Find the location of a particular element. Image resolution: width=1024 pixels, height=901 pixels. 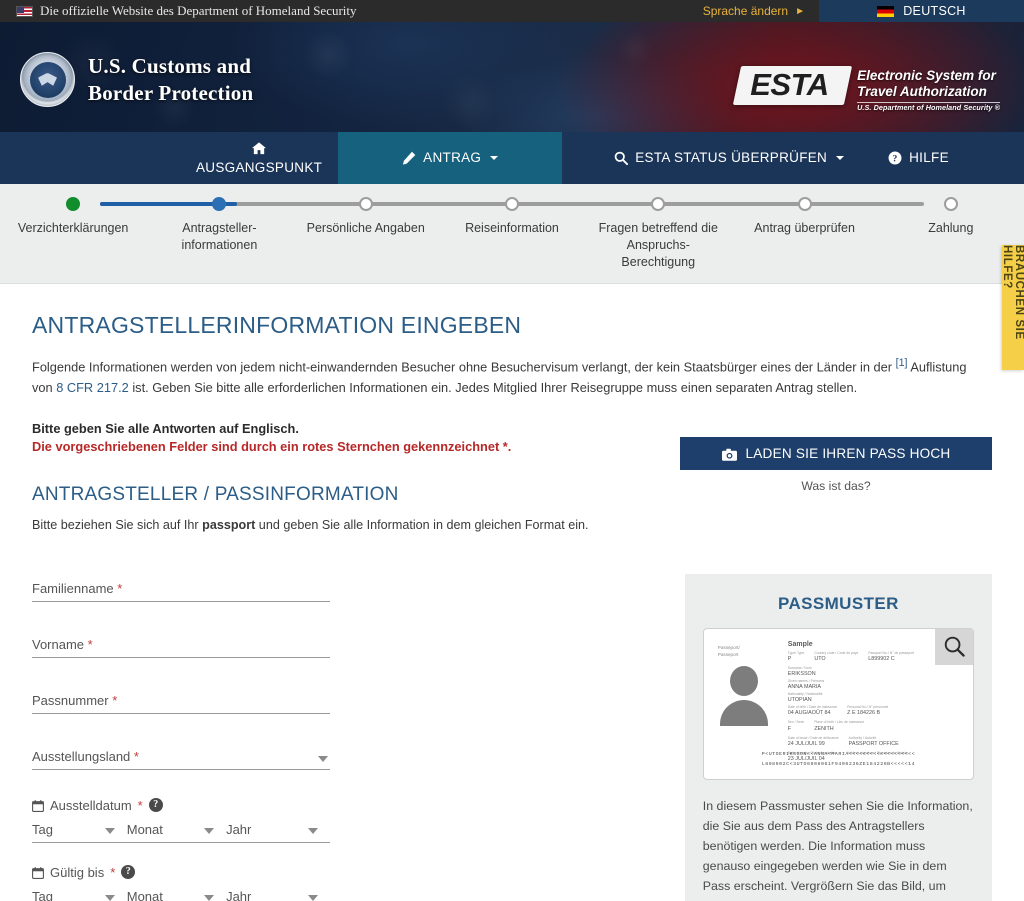

expiry-date-year-select: Jahr is located at coordinates (278, 895).